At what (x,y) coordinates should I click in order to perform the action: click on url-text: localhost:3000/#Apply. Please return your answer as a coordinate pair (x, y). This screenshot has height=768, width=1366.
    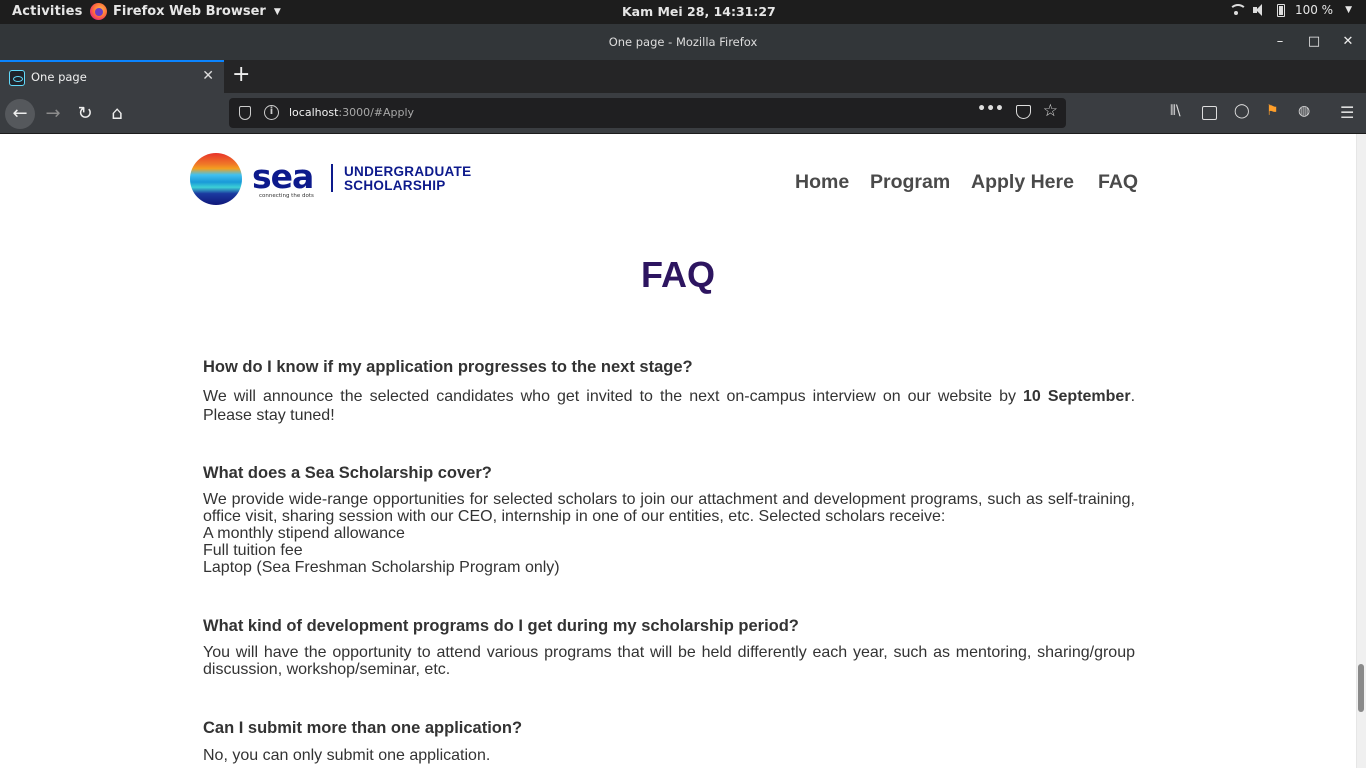
    Looking at the image, I should click on (351, 112).